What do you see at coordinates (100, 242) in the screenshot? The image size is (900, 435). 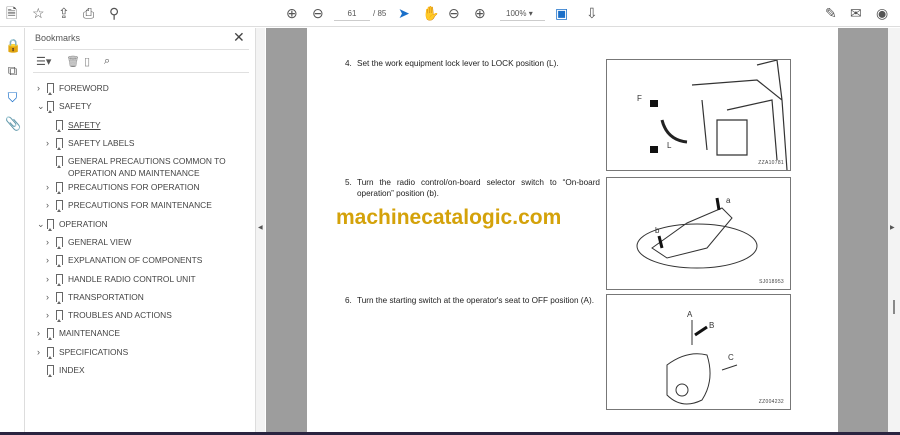 I see `bookmark-label: GENERAL VIEW` at bounding box center [100, 242].